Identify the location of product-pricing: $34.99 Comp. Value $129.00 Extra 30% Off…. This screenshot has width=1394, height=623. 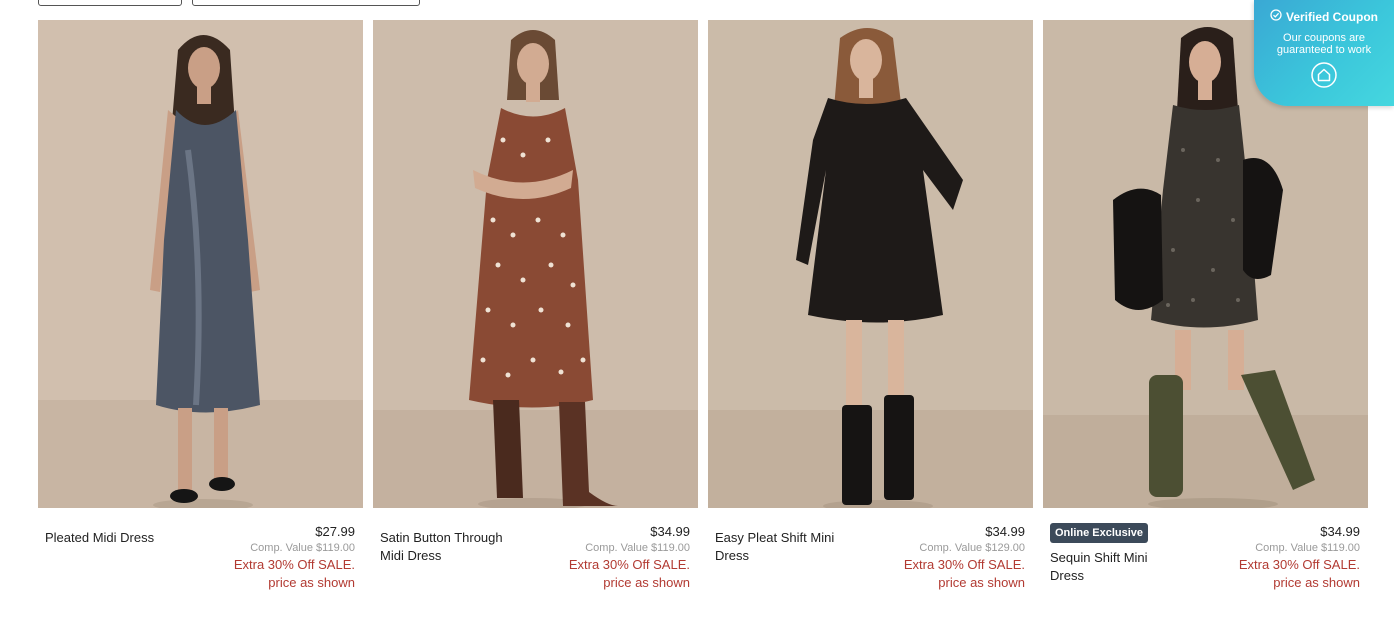
(964, 558).